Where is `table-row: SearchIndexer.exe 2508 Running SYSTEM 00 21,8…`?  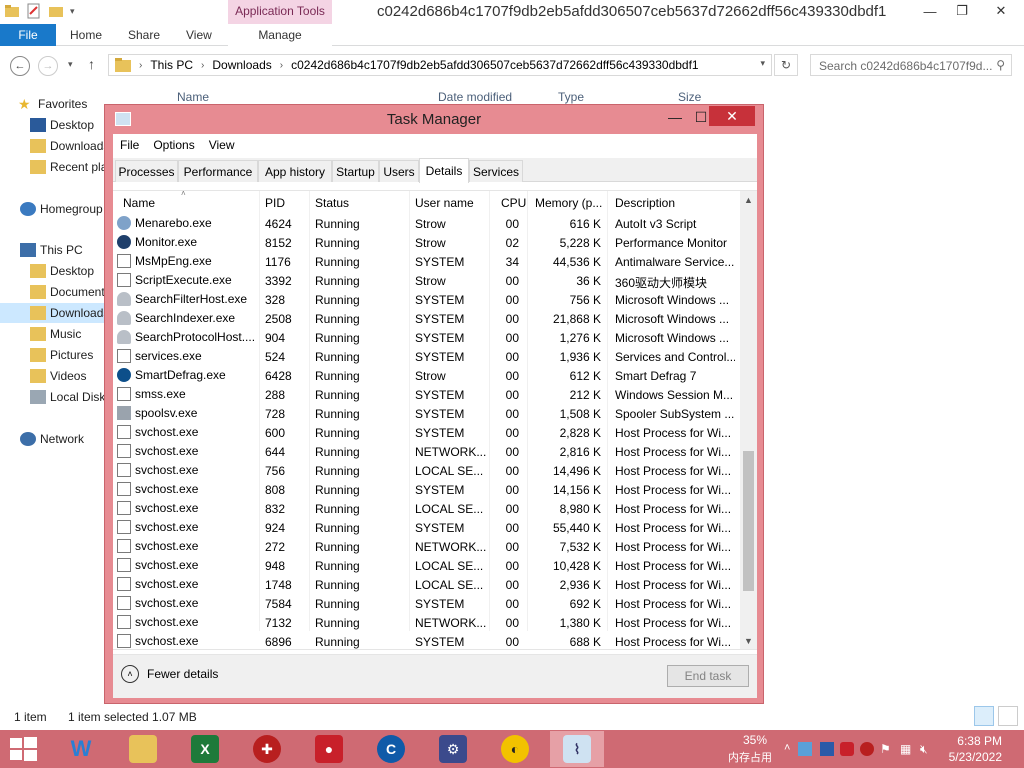 table-row: SearchIndexer.exe 2508 Running SYSTEM 00 21,8… is located at coordinates (426, 318).